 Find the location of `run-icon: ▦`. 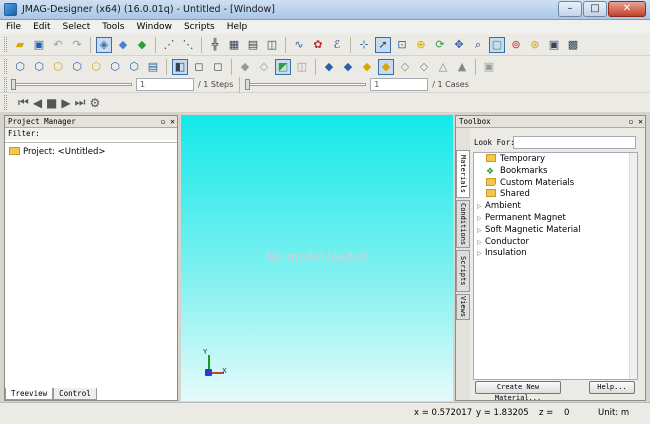

run-icon: ▦ is located at coordinates (234, 45).